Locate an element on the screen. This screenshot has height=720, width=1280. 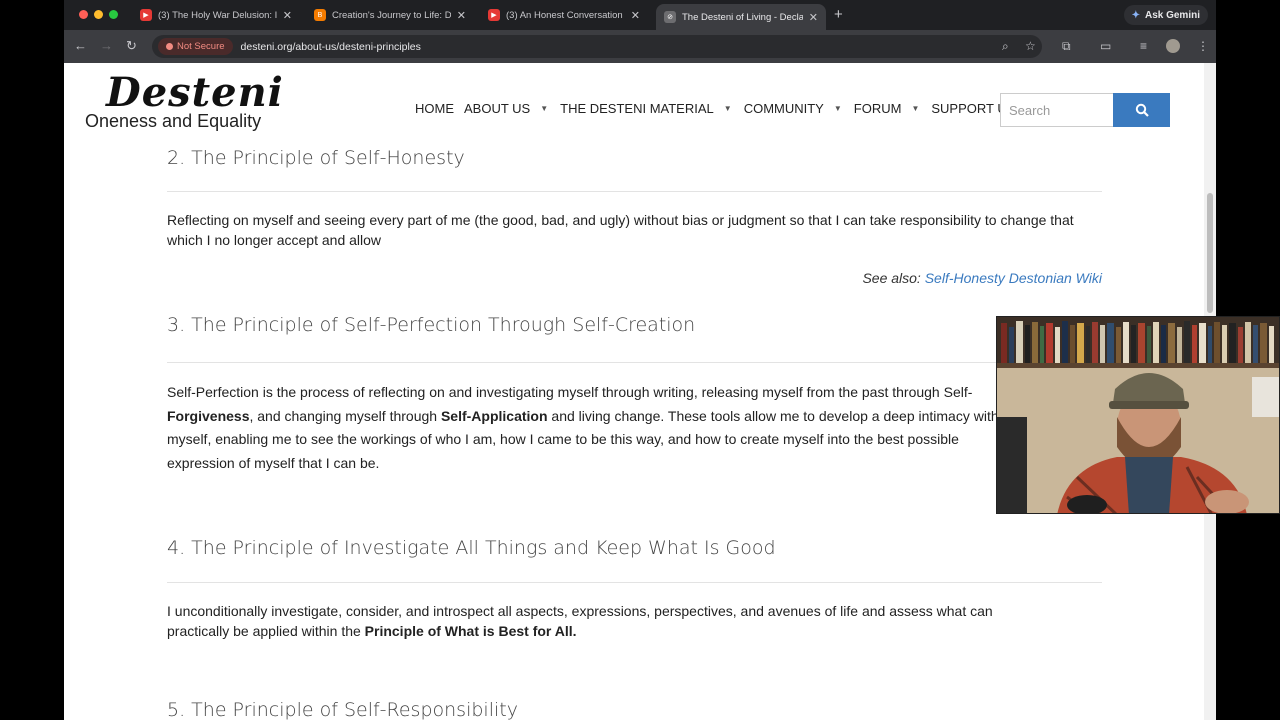
back-icon: ← is located at coordinates (80, 45).